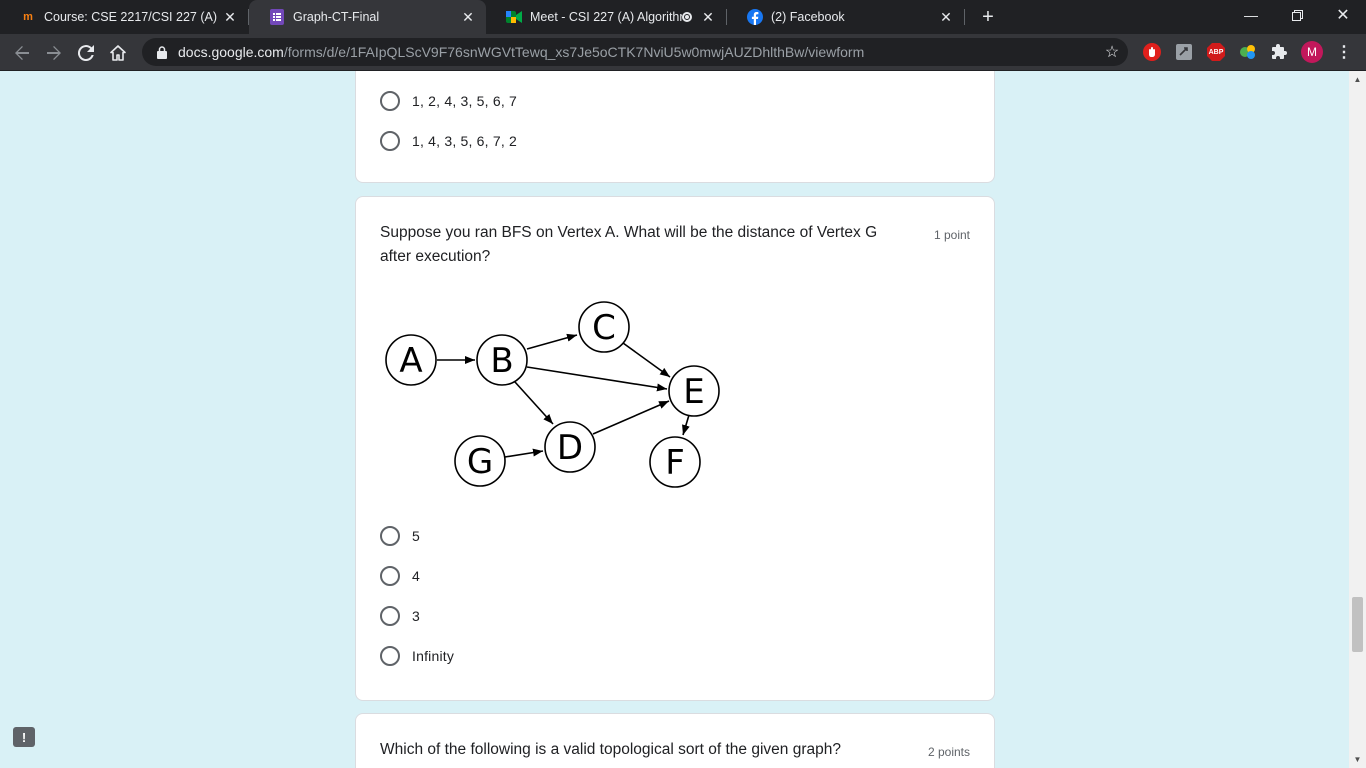 The image size is (1366, 768). What do you see at coordinates (1280, 52) in the screenshot?
I see `extensions-puzzle-icon` at bounding box center [1280, 52].